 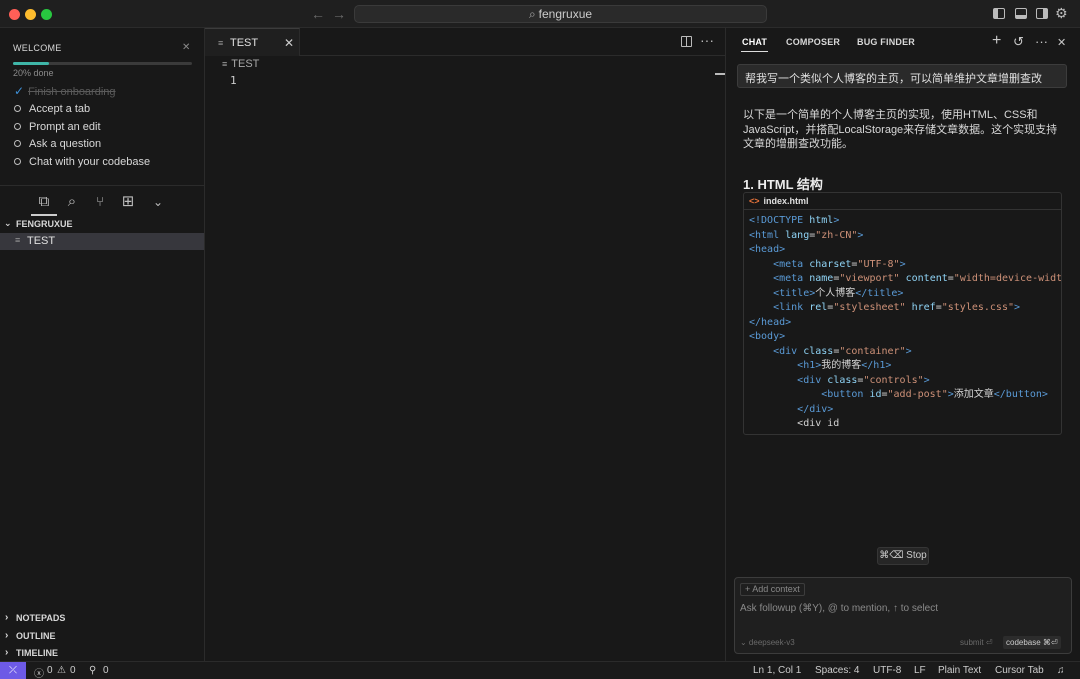 I want to click on sidebar-divider, so click(x=204, y=344).